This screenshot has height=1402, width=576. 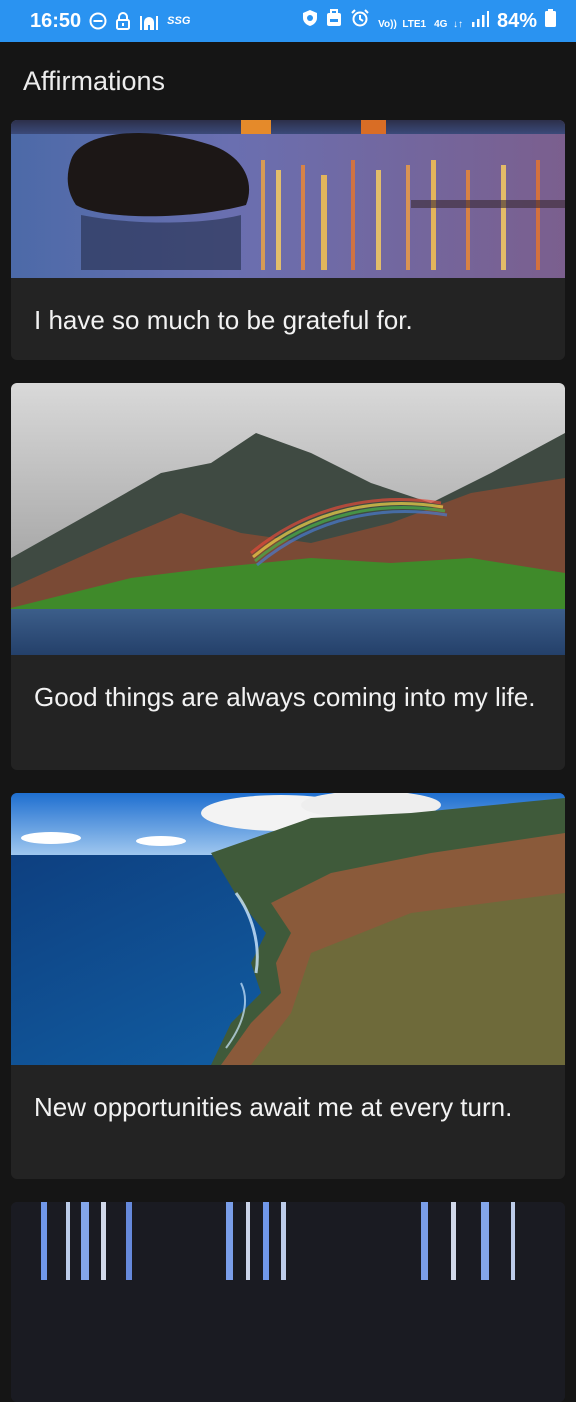 I want to click on sunset-beach-rock-icon, so click(x=288, y=199).